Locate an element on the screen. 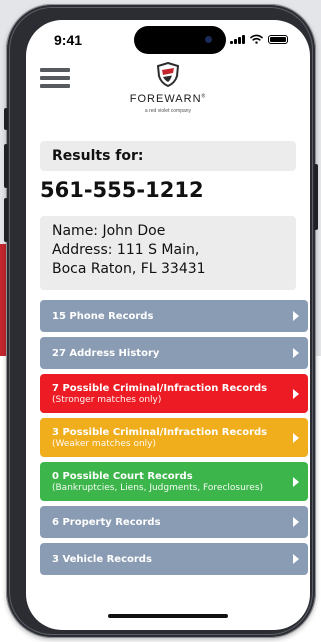  mute-switch is located at coordinates (6, 119).